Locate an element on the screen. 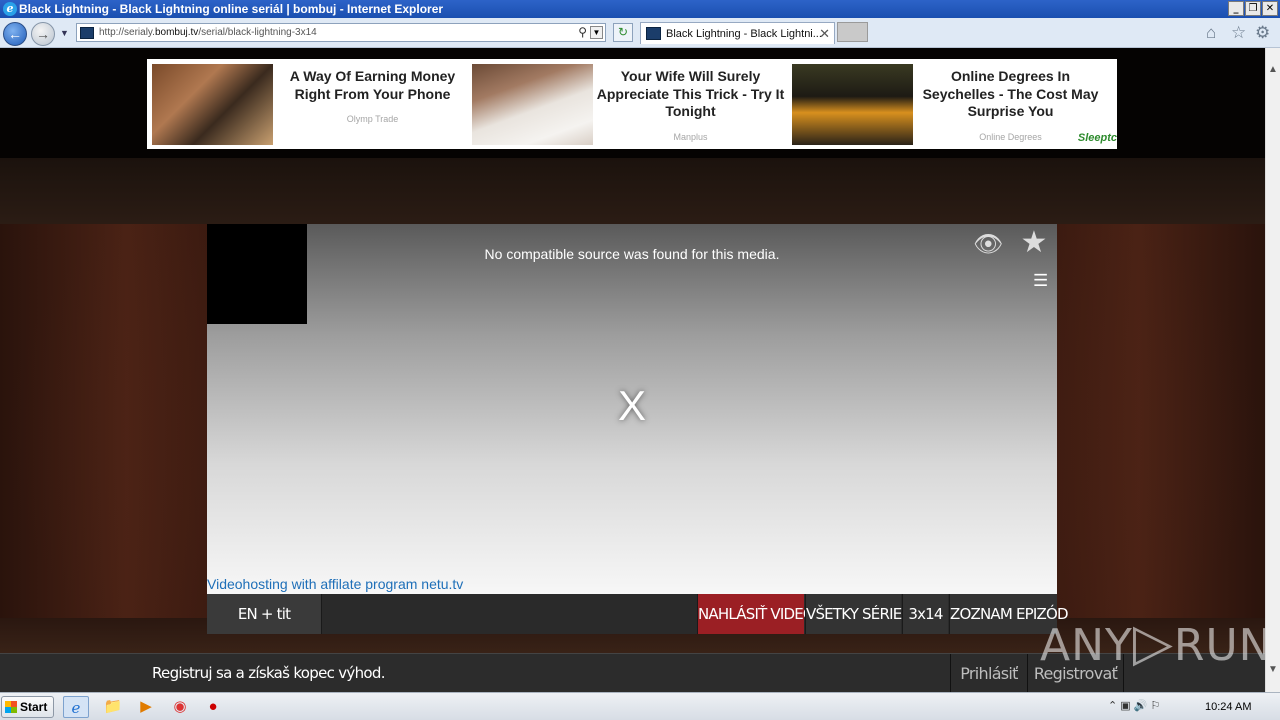 The image size is (1280, 720). theater-ceiling is located at coordinates (632, 191).